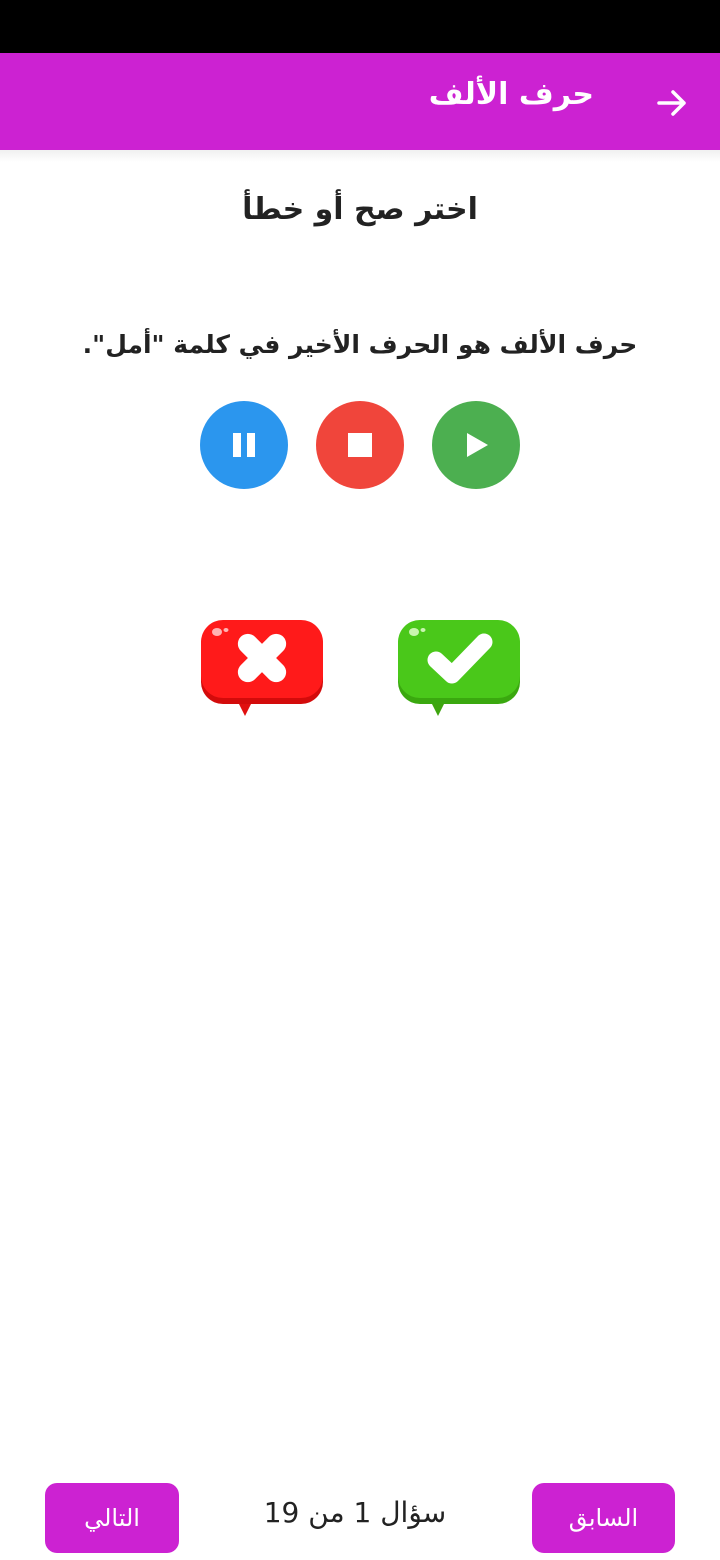 The width and height of the screenshot is (720, 1560). What do you see at coordinates (360, 209) in the screenshot?
I see `page-title: اختر صح أو خطأ` at bounding box center [360, 209].